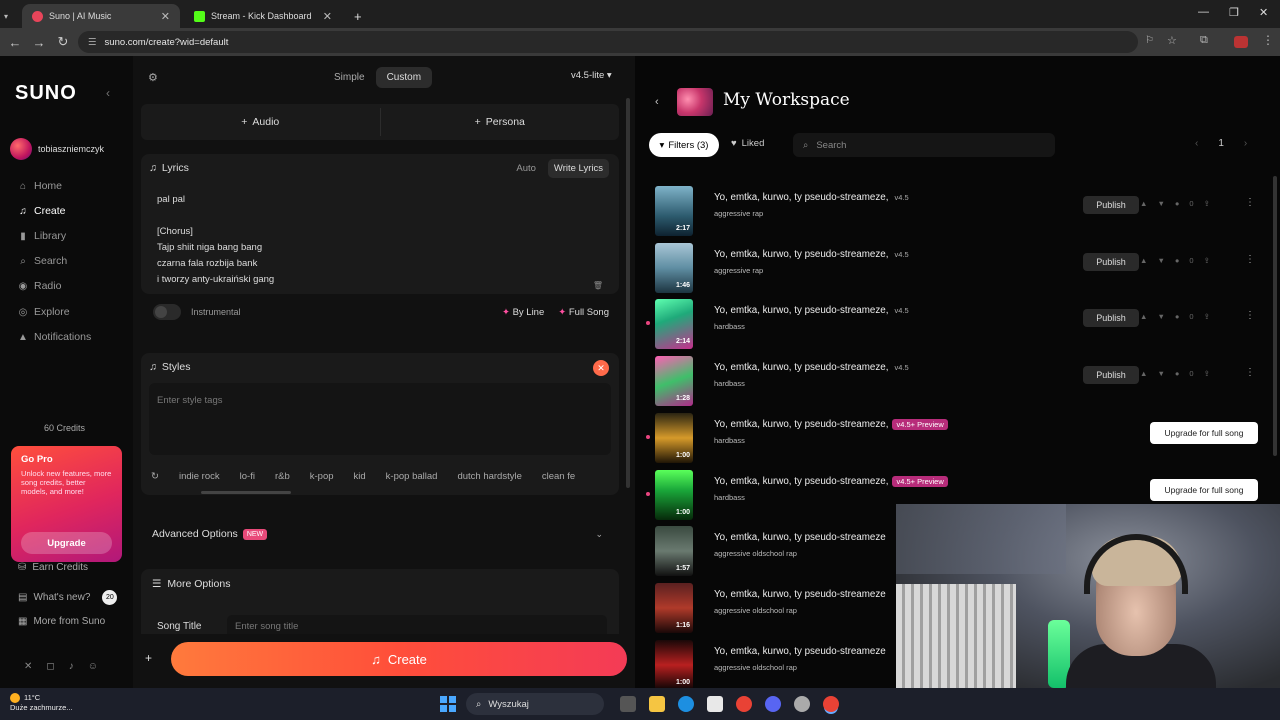 This screenshot has width=1280, height=720. What do you see at coordinates (63, 42) in the screenshot?
I see `reload-icon: ↻` at bounding box center [63, 42].